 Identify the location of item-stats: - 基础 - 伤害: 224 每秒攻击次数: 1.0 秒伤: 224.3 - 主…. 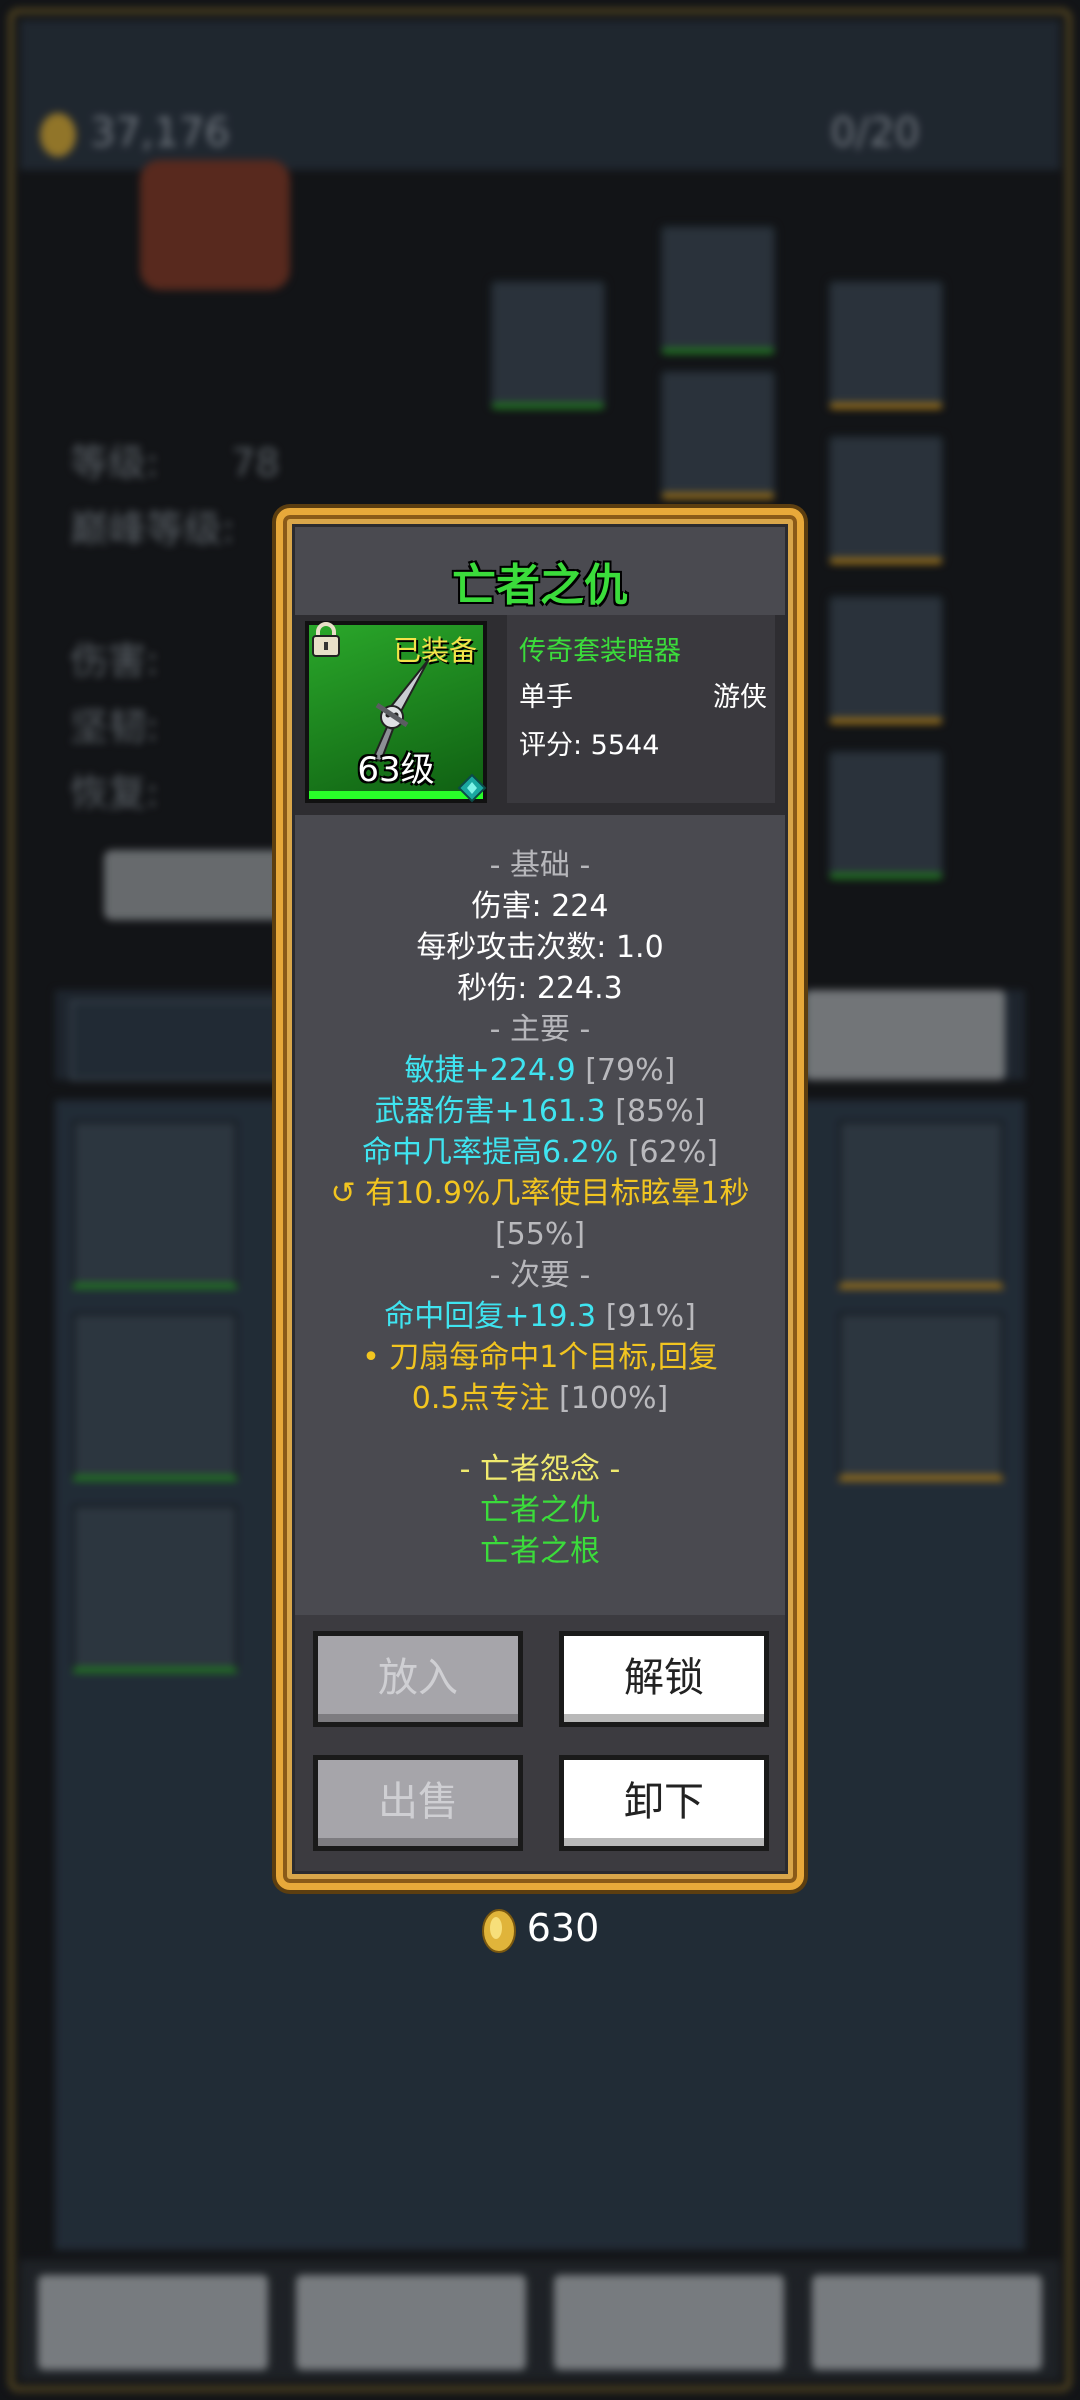
(540, 1208).